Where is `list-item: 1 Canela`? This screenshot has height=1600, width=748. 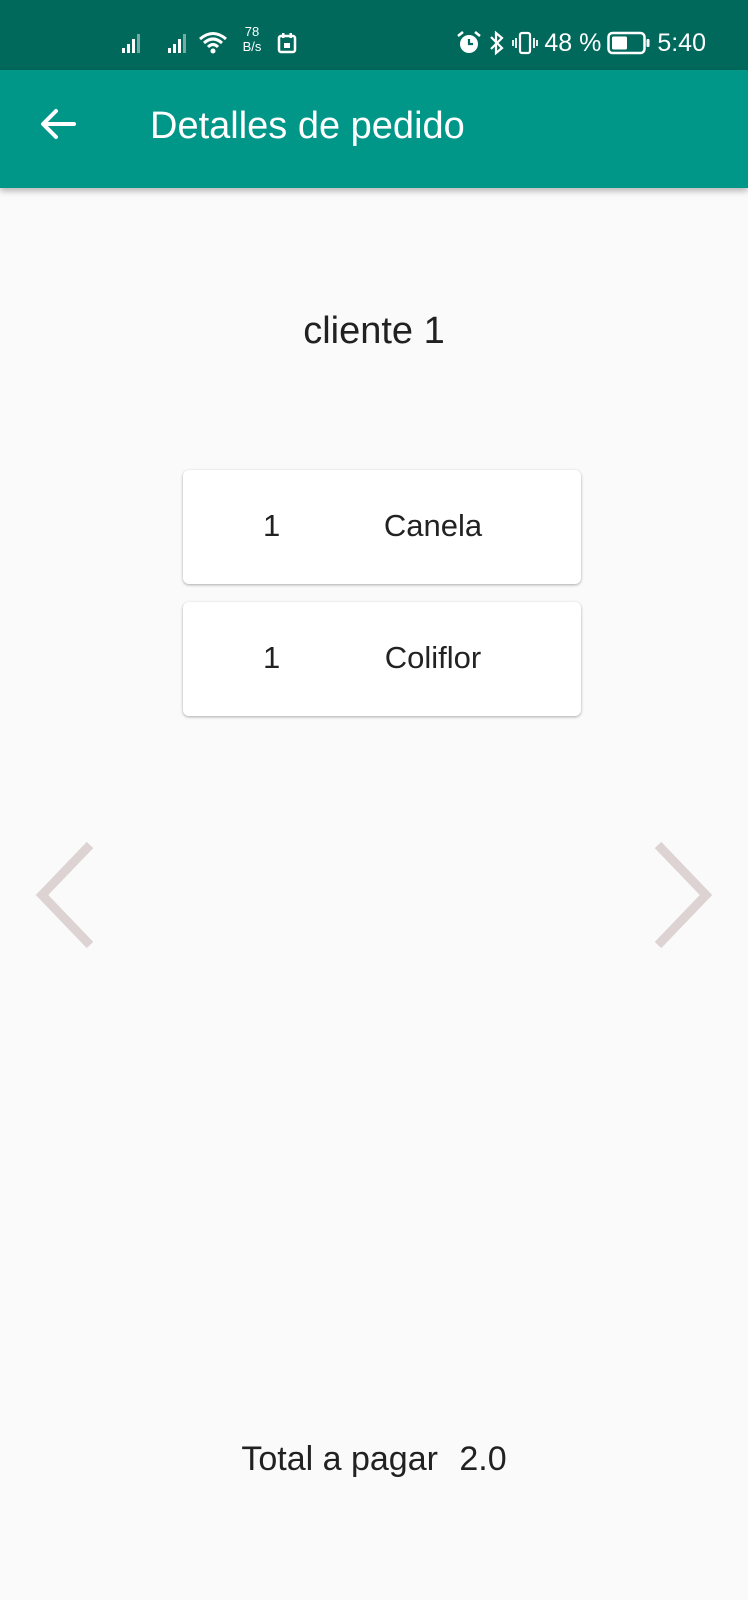
list-item: 1 Canela is located at coordinates (382, 527).